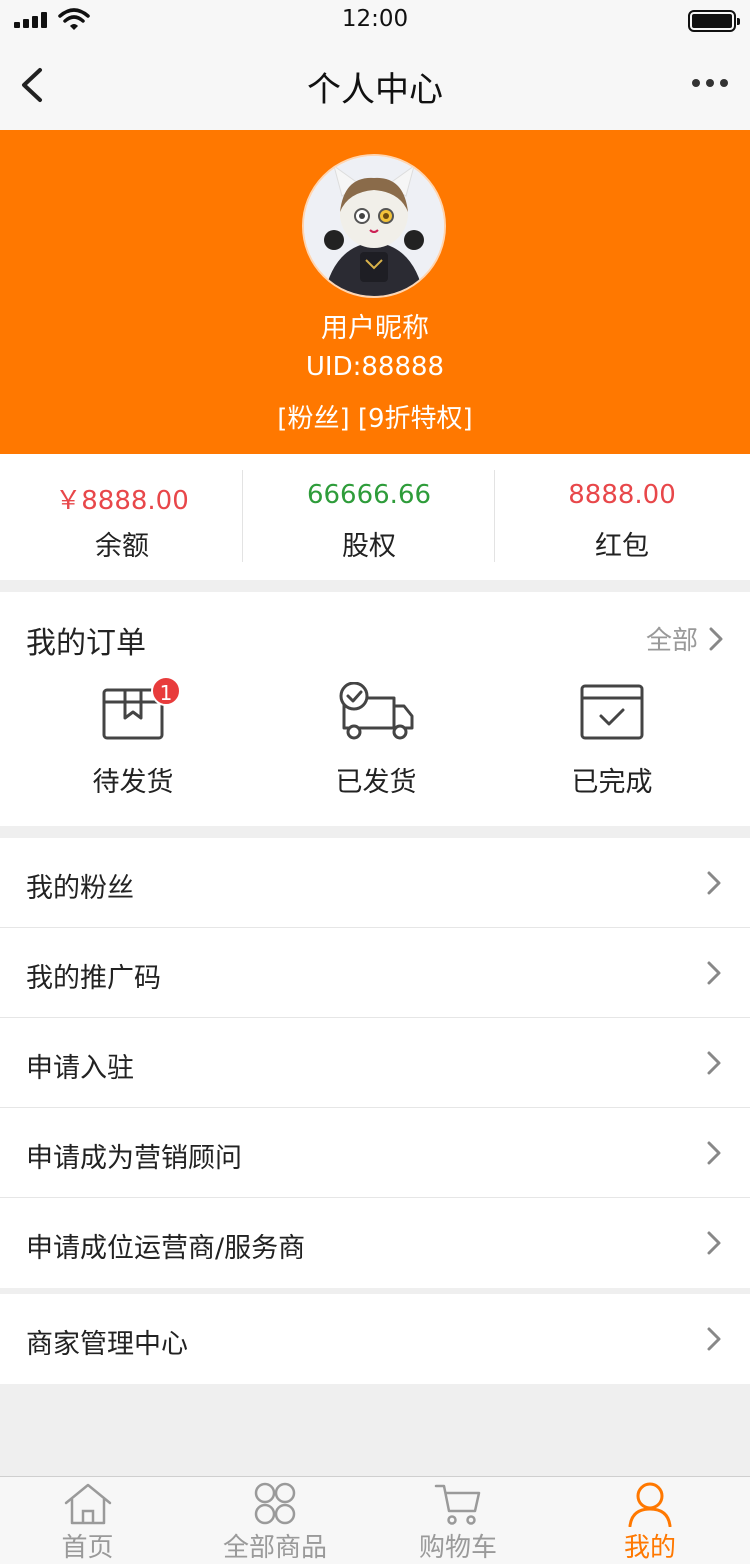 This screenshot has height=1564, width=750. What do you see at coordinates (612, 782) in the screenshot?
I see `order-completed-label: 已完成` at bounding box center [612, 782].